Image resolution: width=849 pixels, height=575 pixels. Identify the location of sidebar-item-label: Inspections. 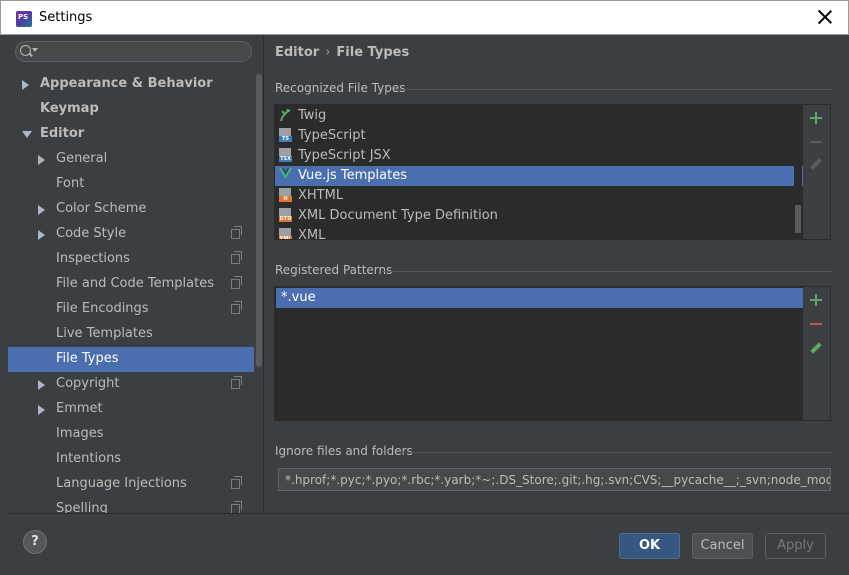
(93, 258).